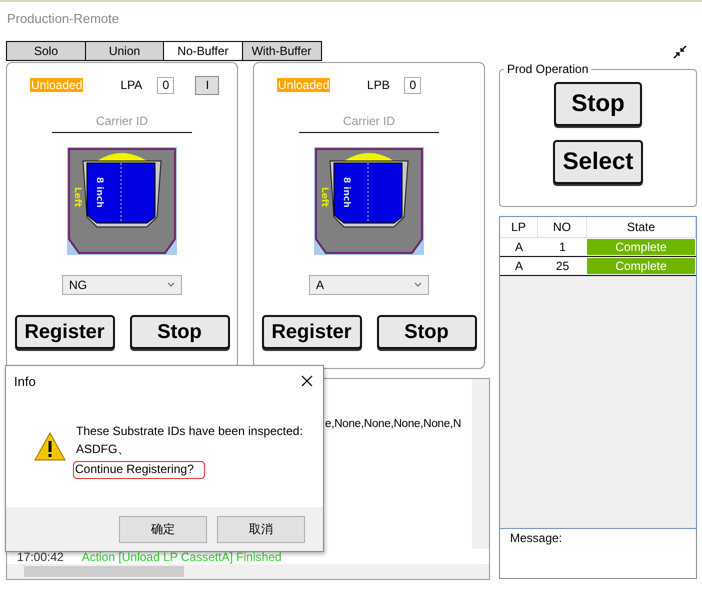  What do you see at coordinates (103, 449) in the screenshot?
I see `dialog-text: ASDFG、` at bounding box center [103, 449].